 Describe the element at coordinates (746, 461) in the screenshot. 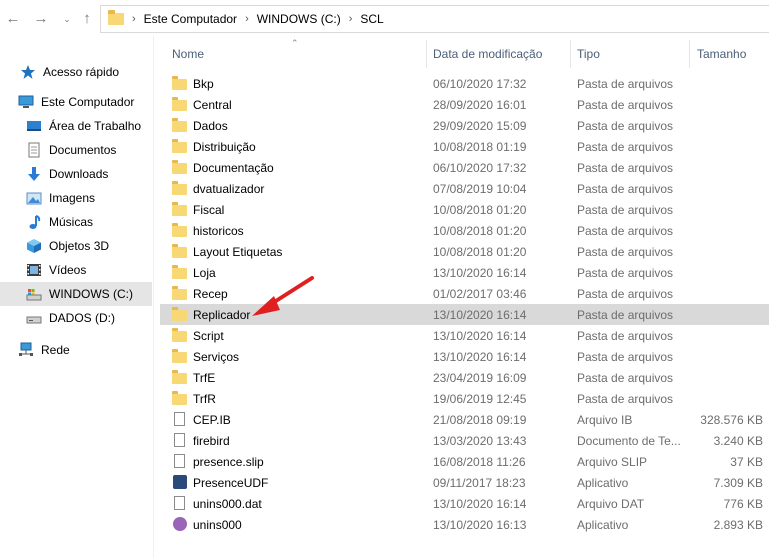

I see `file-size: 37 KB` at that location.